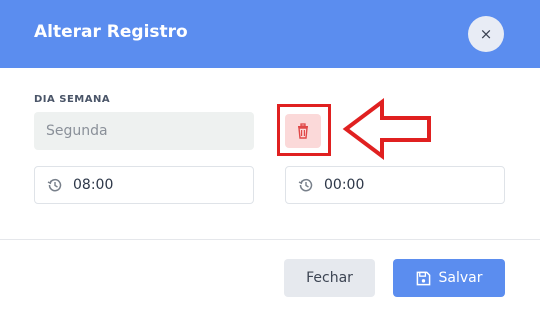  I want to click on day-of-week-label: DIA SEMANA, so click(72, 99).